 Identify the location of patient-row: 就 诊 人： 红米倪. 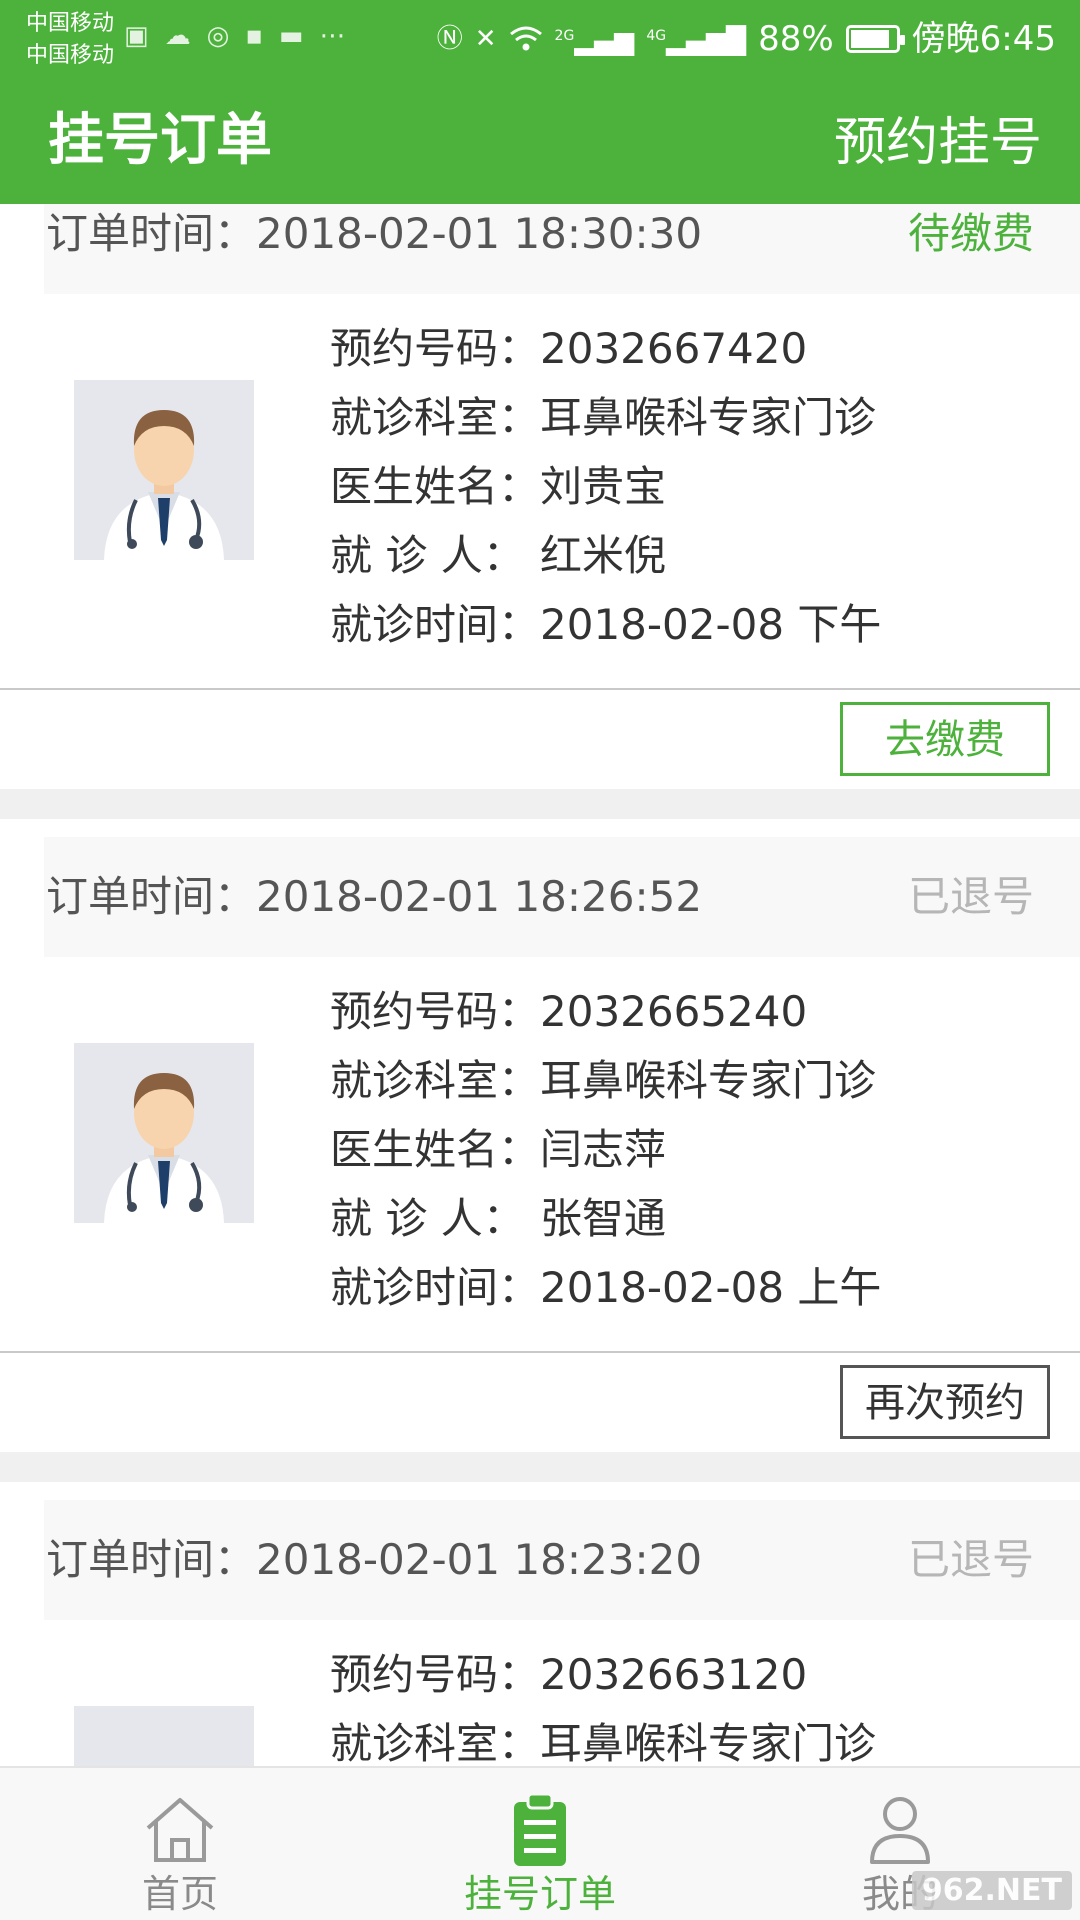
(498, 555).